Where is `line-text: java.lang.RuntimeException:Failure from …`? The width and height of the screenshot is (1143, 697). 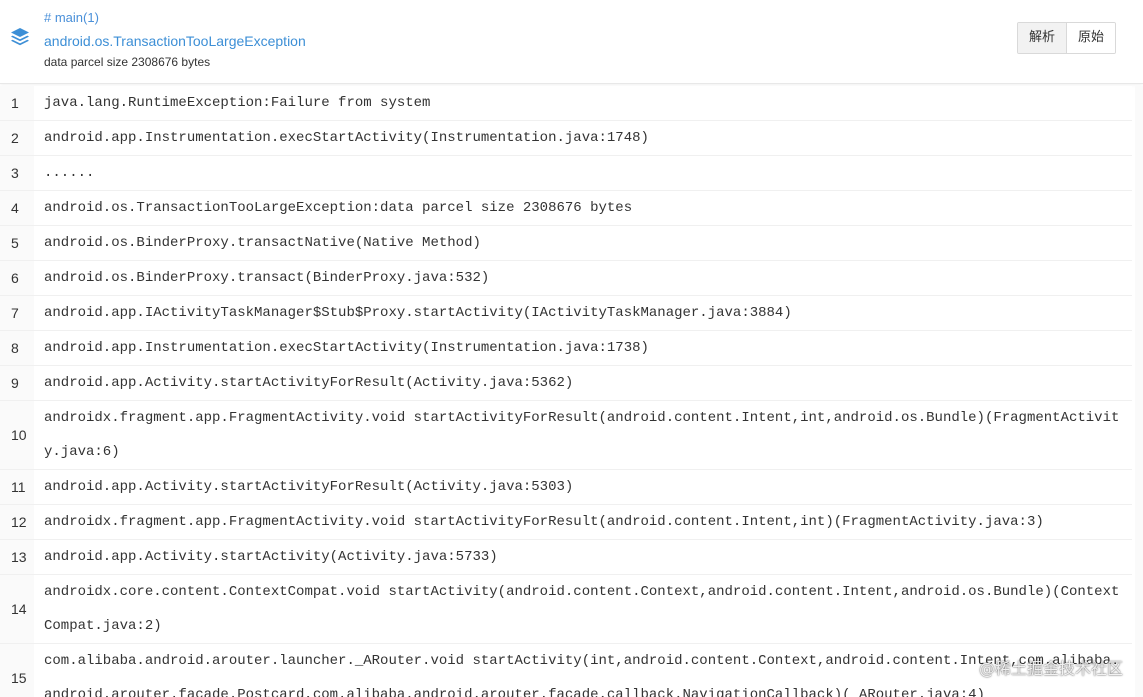
line-text: java.lang.RuntimeException:Failure from … is located at coordinates (583, 103).